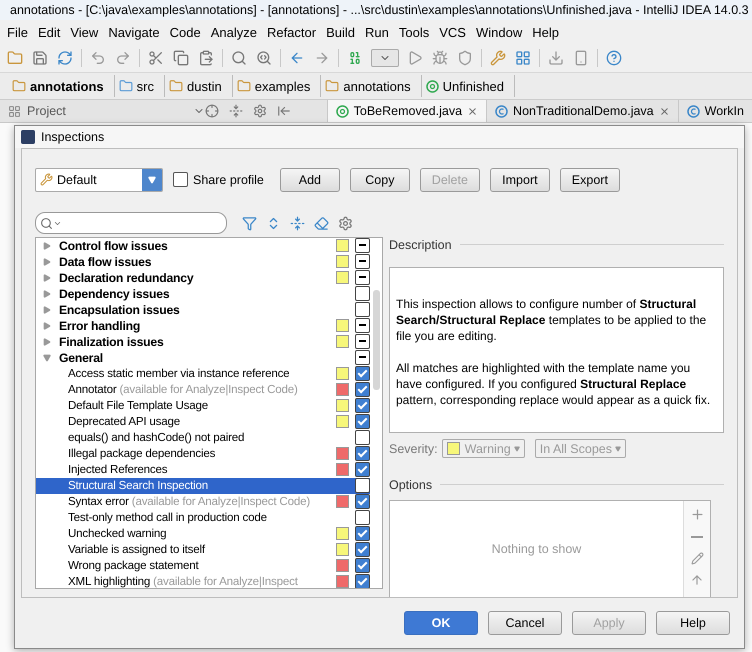 Image resolution: width=752 pixels, height=652 pixels. What do you see at coordinates (203, 518) in the screenshot?
I see `tree-row: Test-only method call in production code` at bounding box center [203, 518].